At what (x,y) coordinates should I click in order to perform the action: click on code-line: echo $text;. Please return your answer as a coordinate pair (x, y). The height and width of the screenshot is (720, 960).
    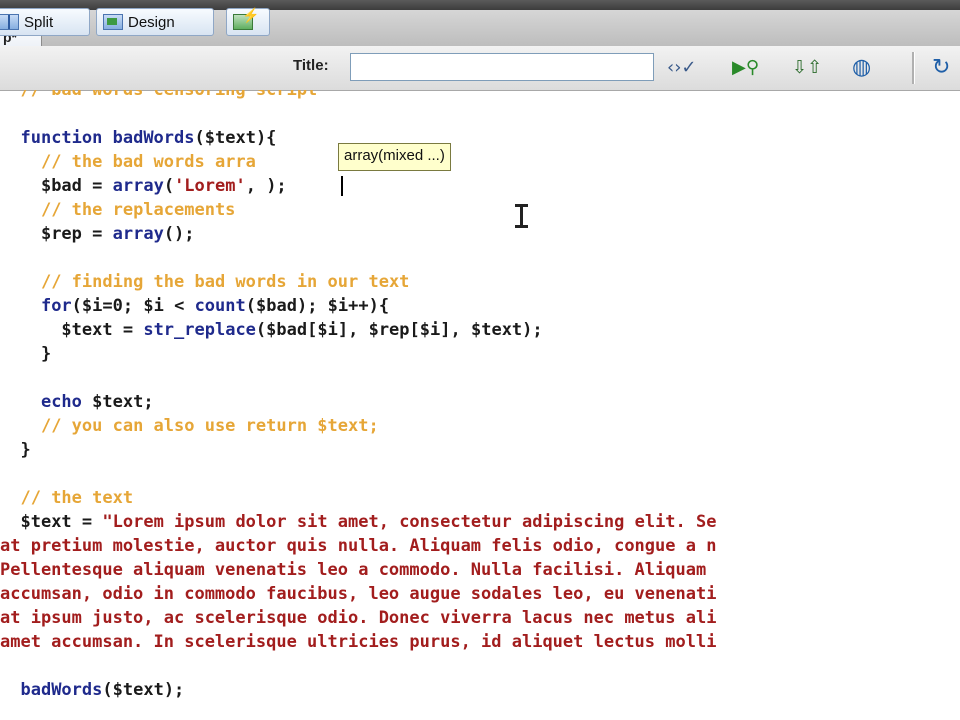
    Looking at the image, I should click on (77, 402).